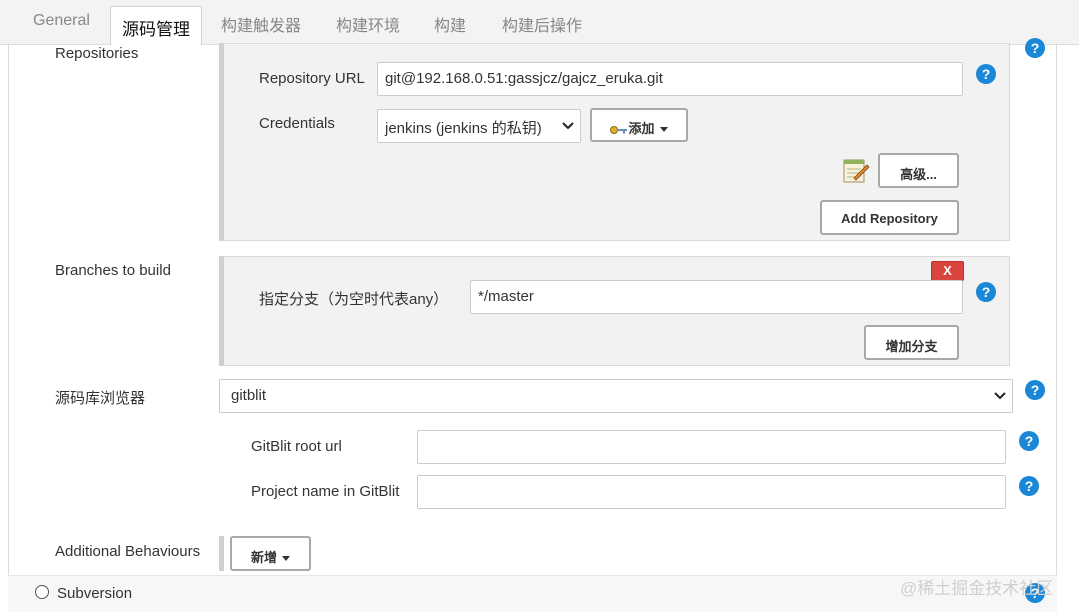 The image size is (1079, 612). Describe the element at coordinates (986, 74) in the screenshot. I see `repository-url-help-icon: ?` at that location.